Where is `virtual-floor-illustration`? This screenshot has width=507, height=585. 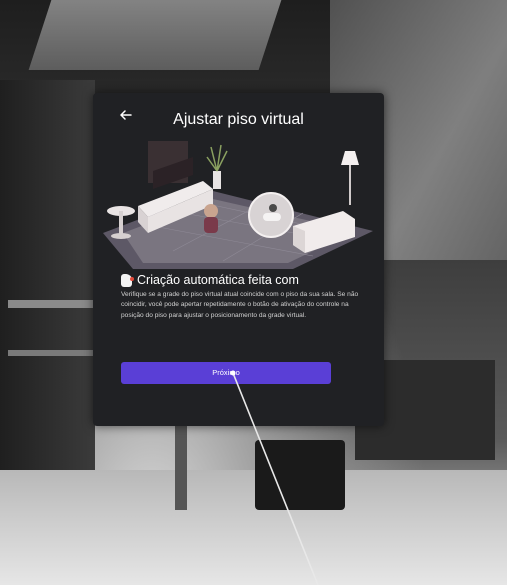
virtual-floor-illustration is located at coordinates (238, 205).